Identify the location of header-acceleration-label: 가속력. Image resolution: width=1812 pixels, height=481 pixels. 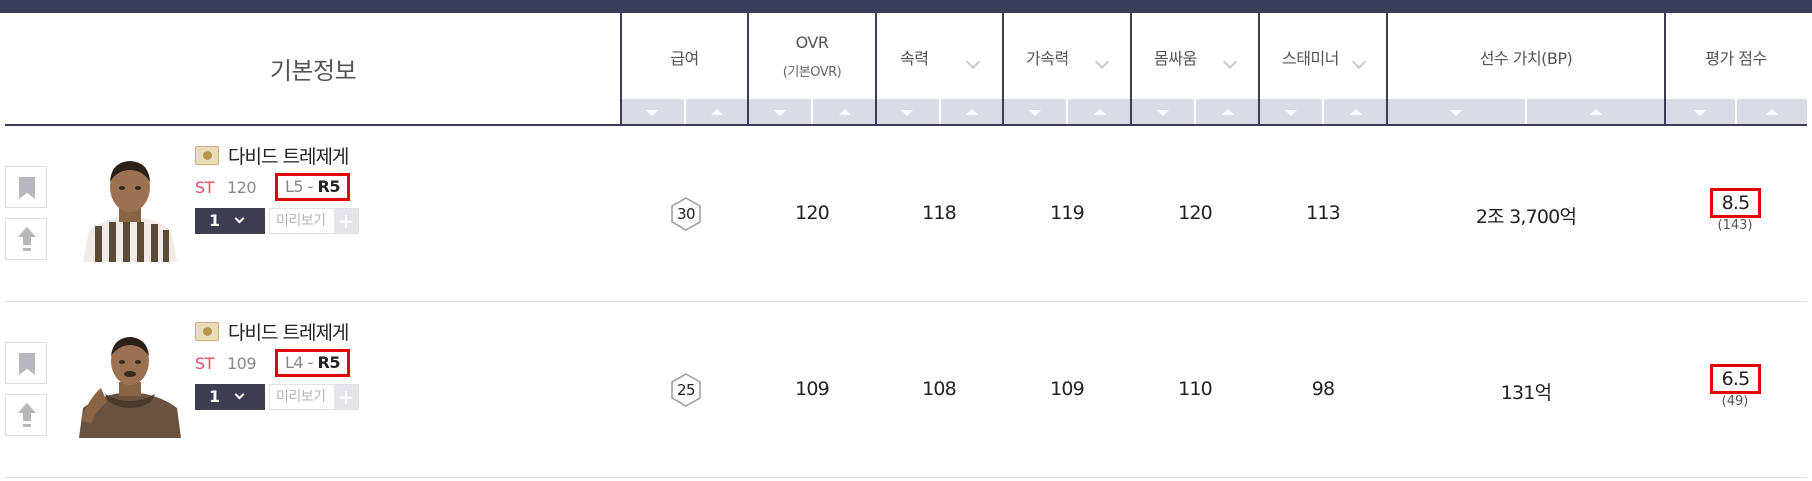
(1047, 58).